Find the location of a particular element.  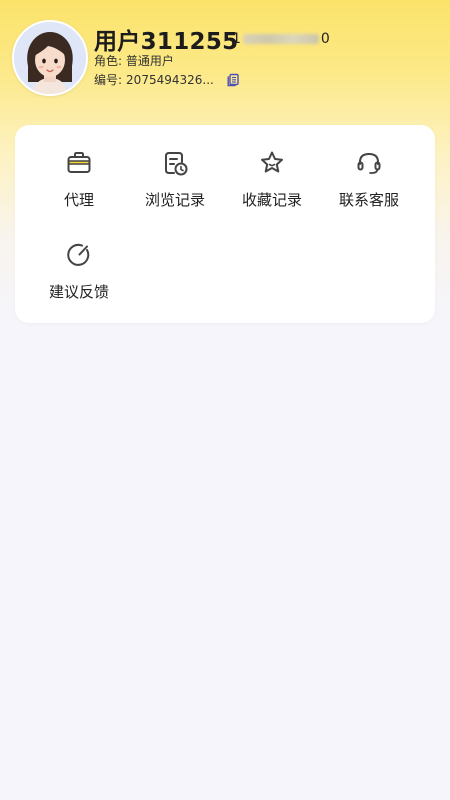

phone-blur-mask is located at coordinates (280, 39).